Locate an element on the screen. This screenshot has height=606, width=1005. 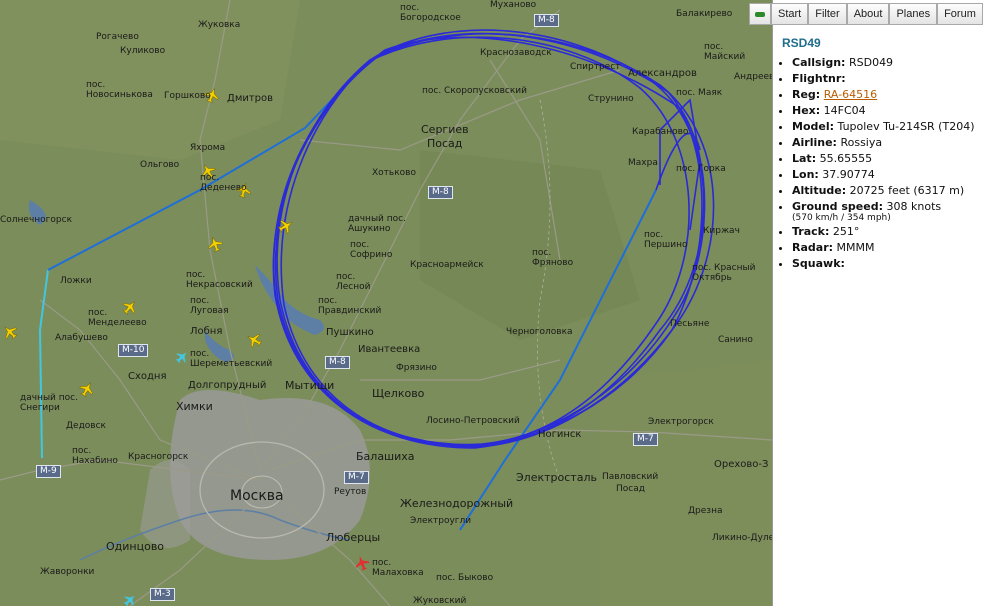
map-label: Карабаново is located at coordinates (660, 132).